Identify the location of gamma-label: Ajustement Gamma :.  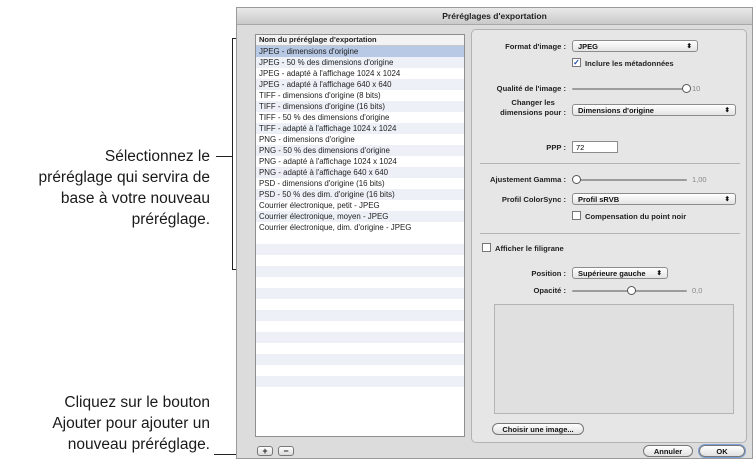
(528, 179).